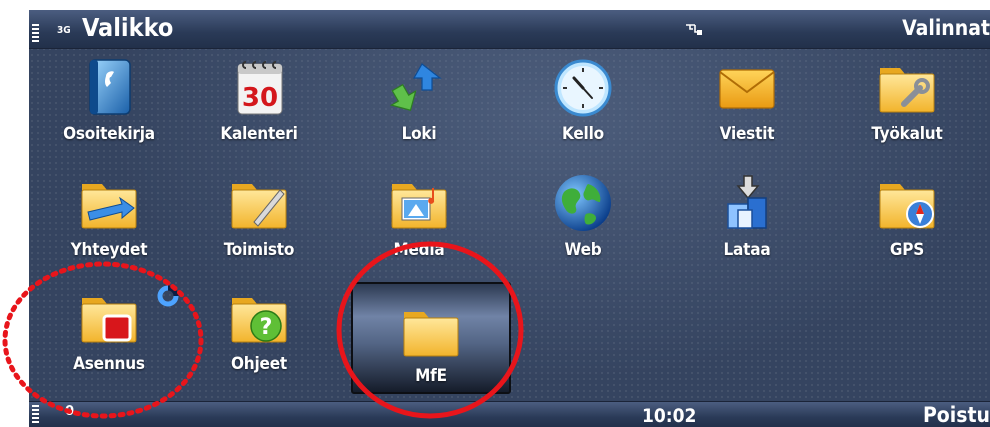 The width and height of the screenshot is (990, 427). Describe the element at coordinates (259, 364) in the screenshot. I see `menu-item-label: Ohjeet` at that location.